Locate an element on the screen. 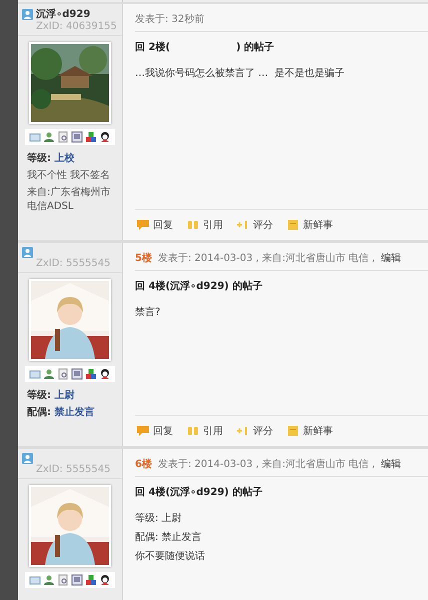 This screenshot has width=428, height=600. post-text: …我说你号码怎么被禁言了 … 是不是也是骗子 is located at coordinates (240, 73).